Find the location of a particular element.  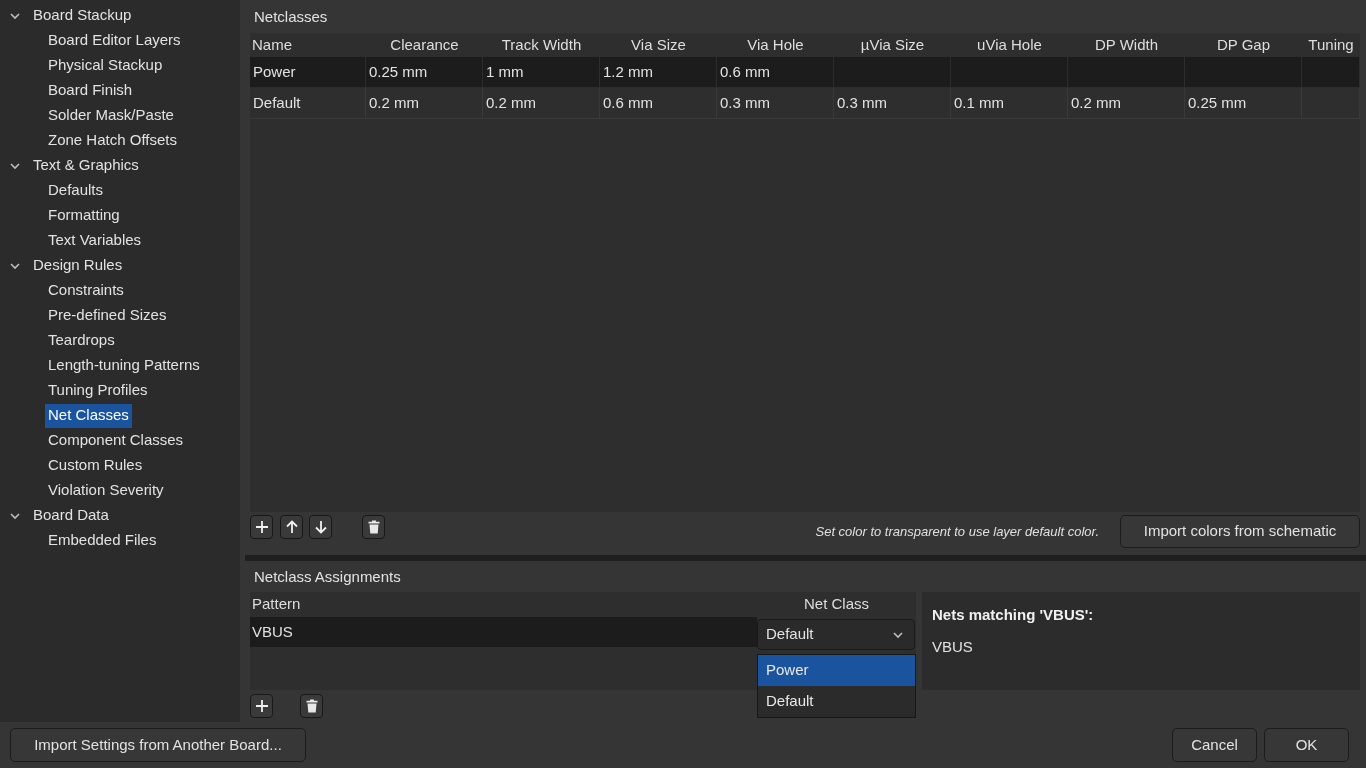

move-up-button is located at coordinates (291, 527).